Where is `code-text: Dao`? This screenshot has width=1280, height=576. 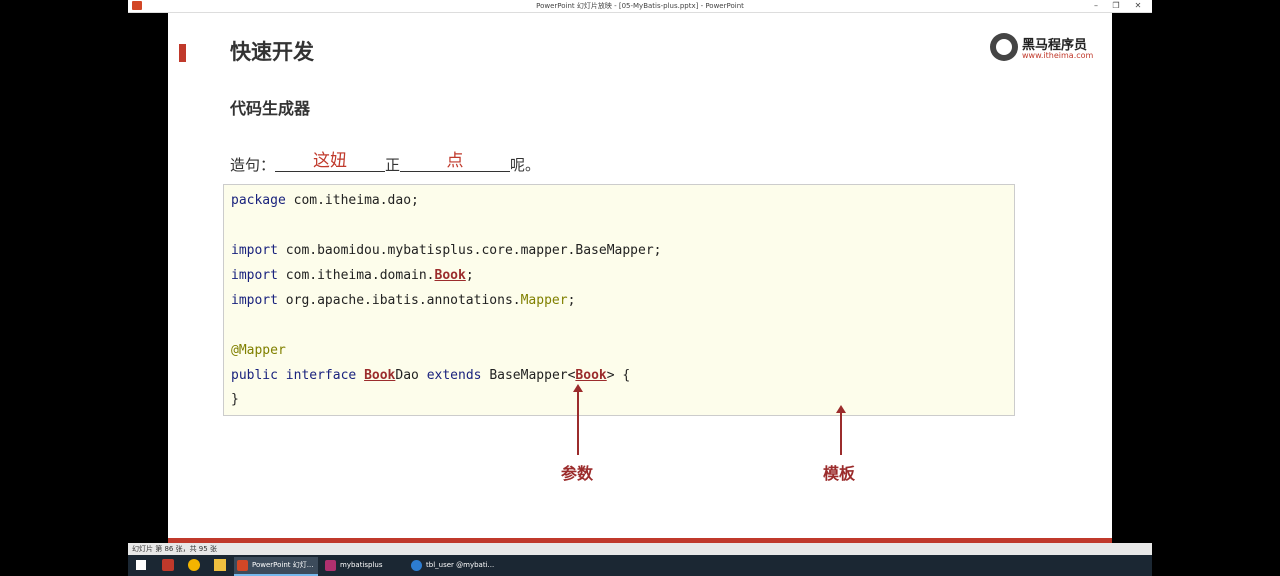 code-text: Dao is located at coordinates (411, 375).